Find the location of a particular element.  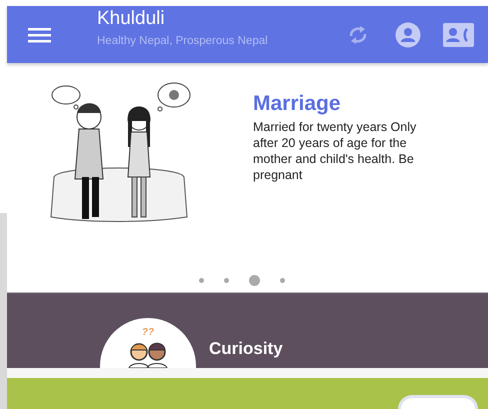

slide-title: Marriage is located at coordinates (297, 104).